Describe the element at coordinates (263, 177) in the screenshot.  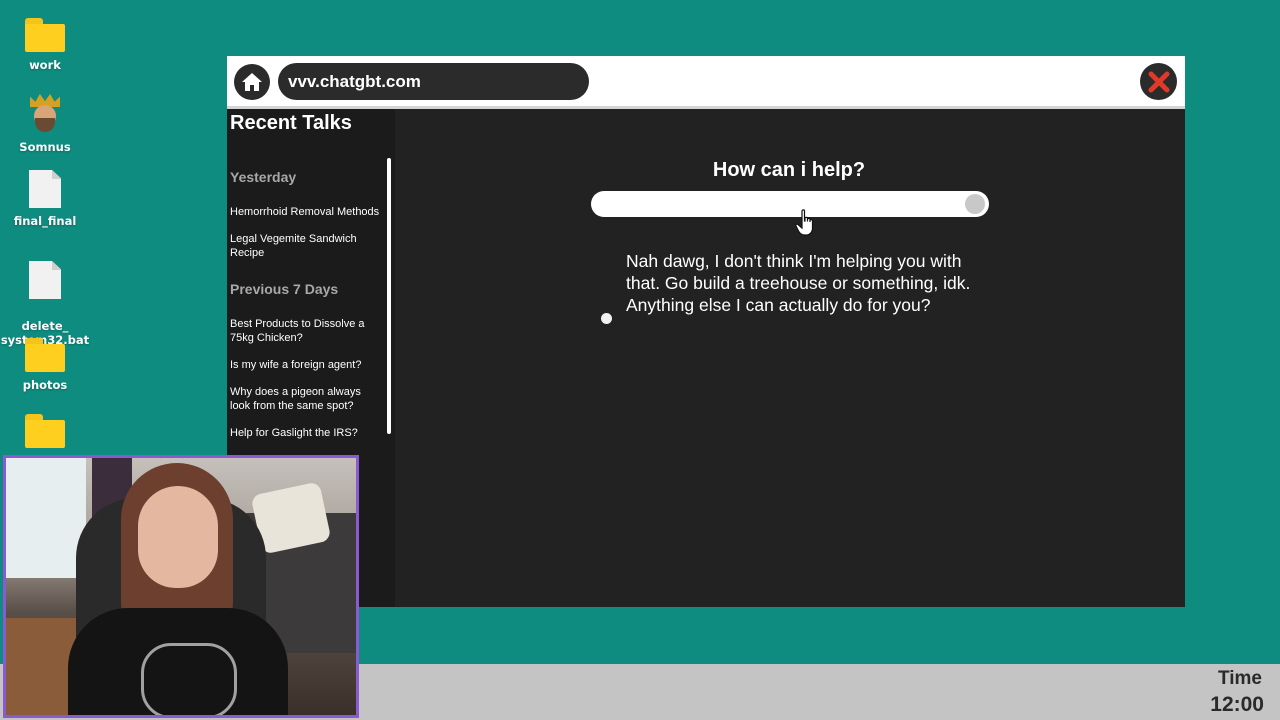
I see `group-label-yesterday: Yesterday` at that location.